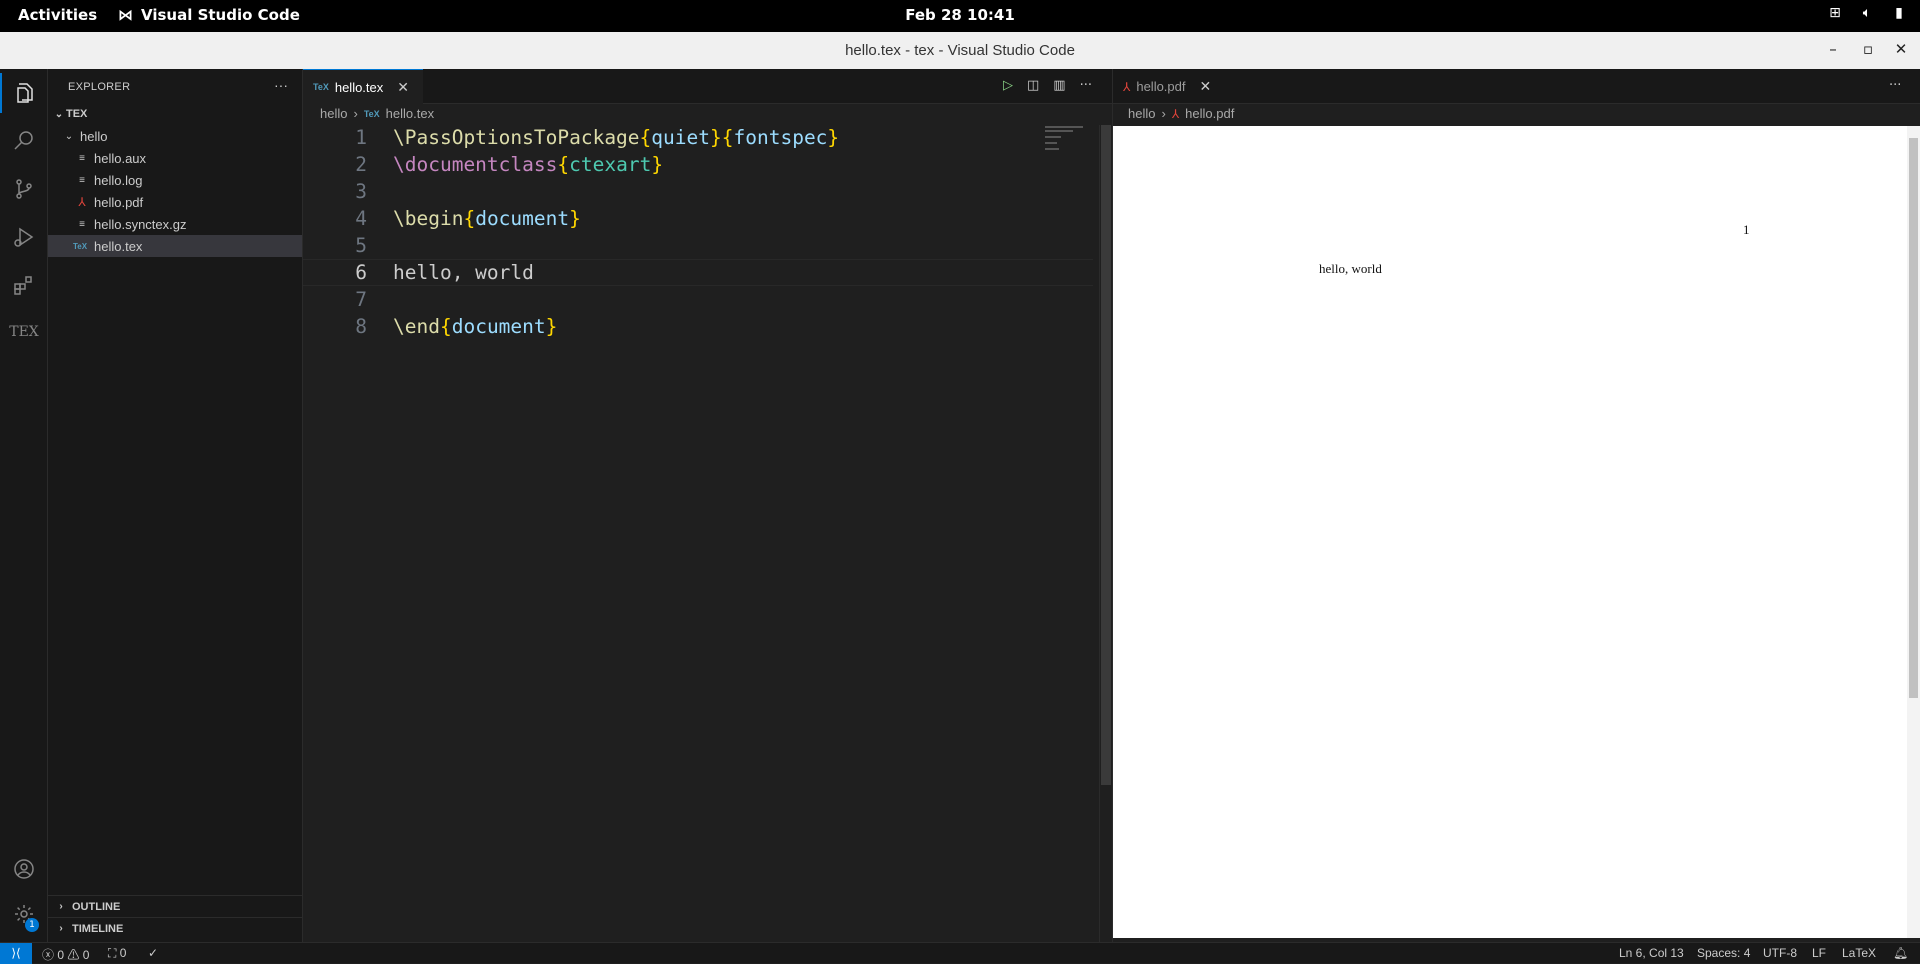 This screenshot has height=964, width=1920. I want to click on file-item-selected: TeX hello.tex, so click(175, 246).